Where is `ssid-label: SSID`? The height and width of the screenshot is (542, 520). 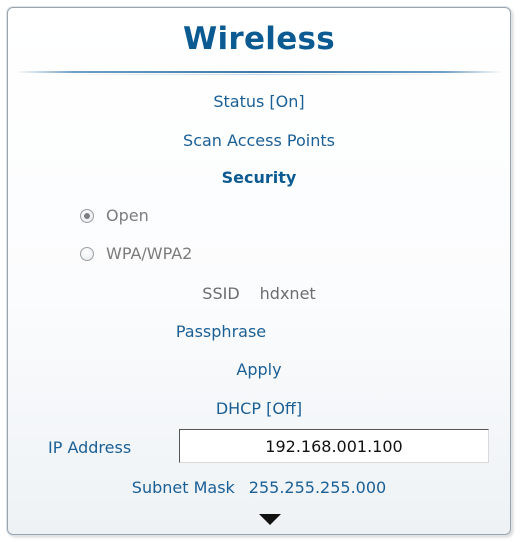 ssid-label: SSID is located at coordinates (221, 293).